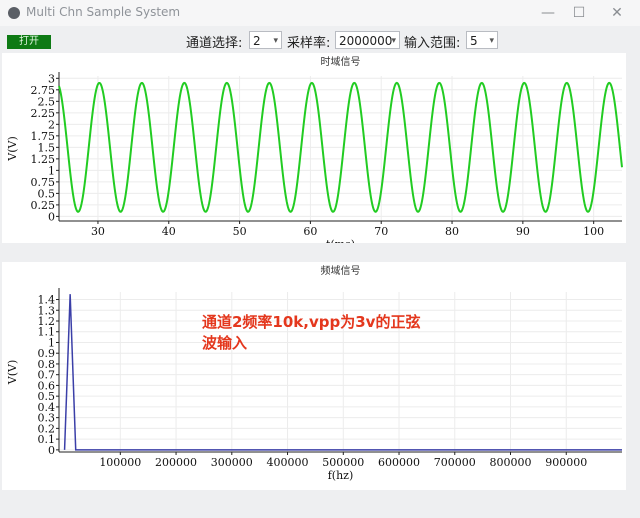 The height and width of the screenshot is (518, 640). I want to click on maximize-button: ☐, so click(579, 13).